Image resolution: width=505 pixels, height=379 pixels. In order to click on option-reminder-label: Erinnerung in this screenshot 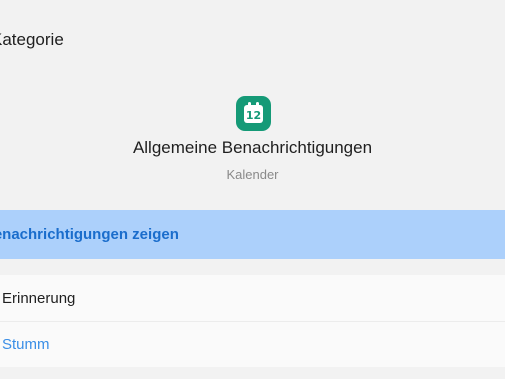, I will do `click(39, 298)`.